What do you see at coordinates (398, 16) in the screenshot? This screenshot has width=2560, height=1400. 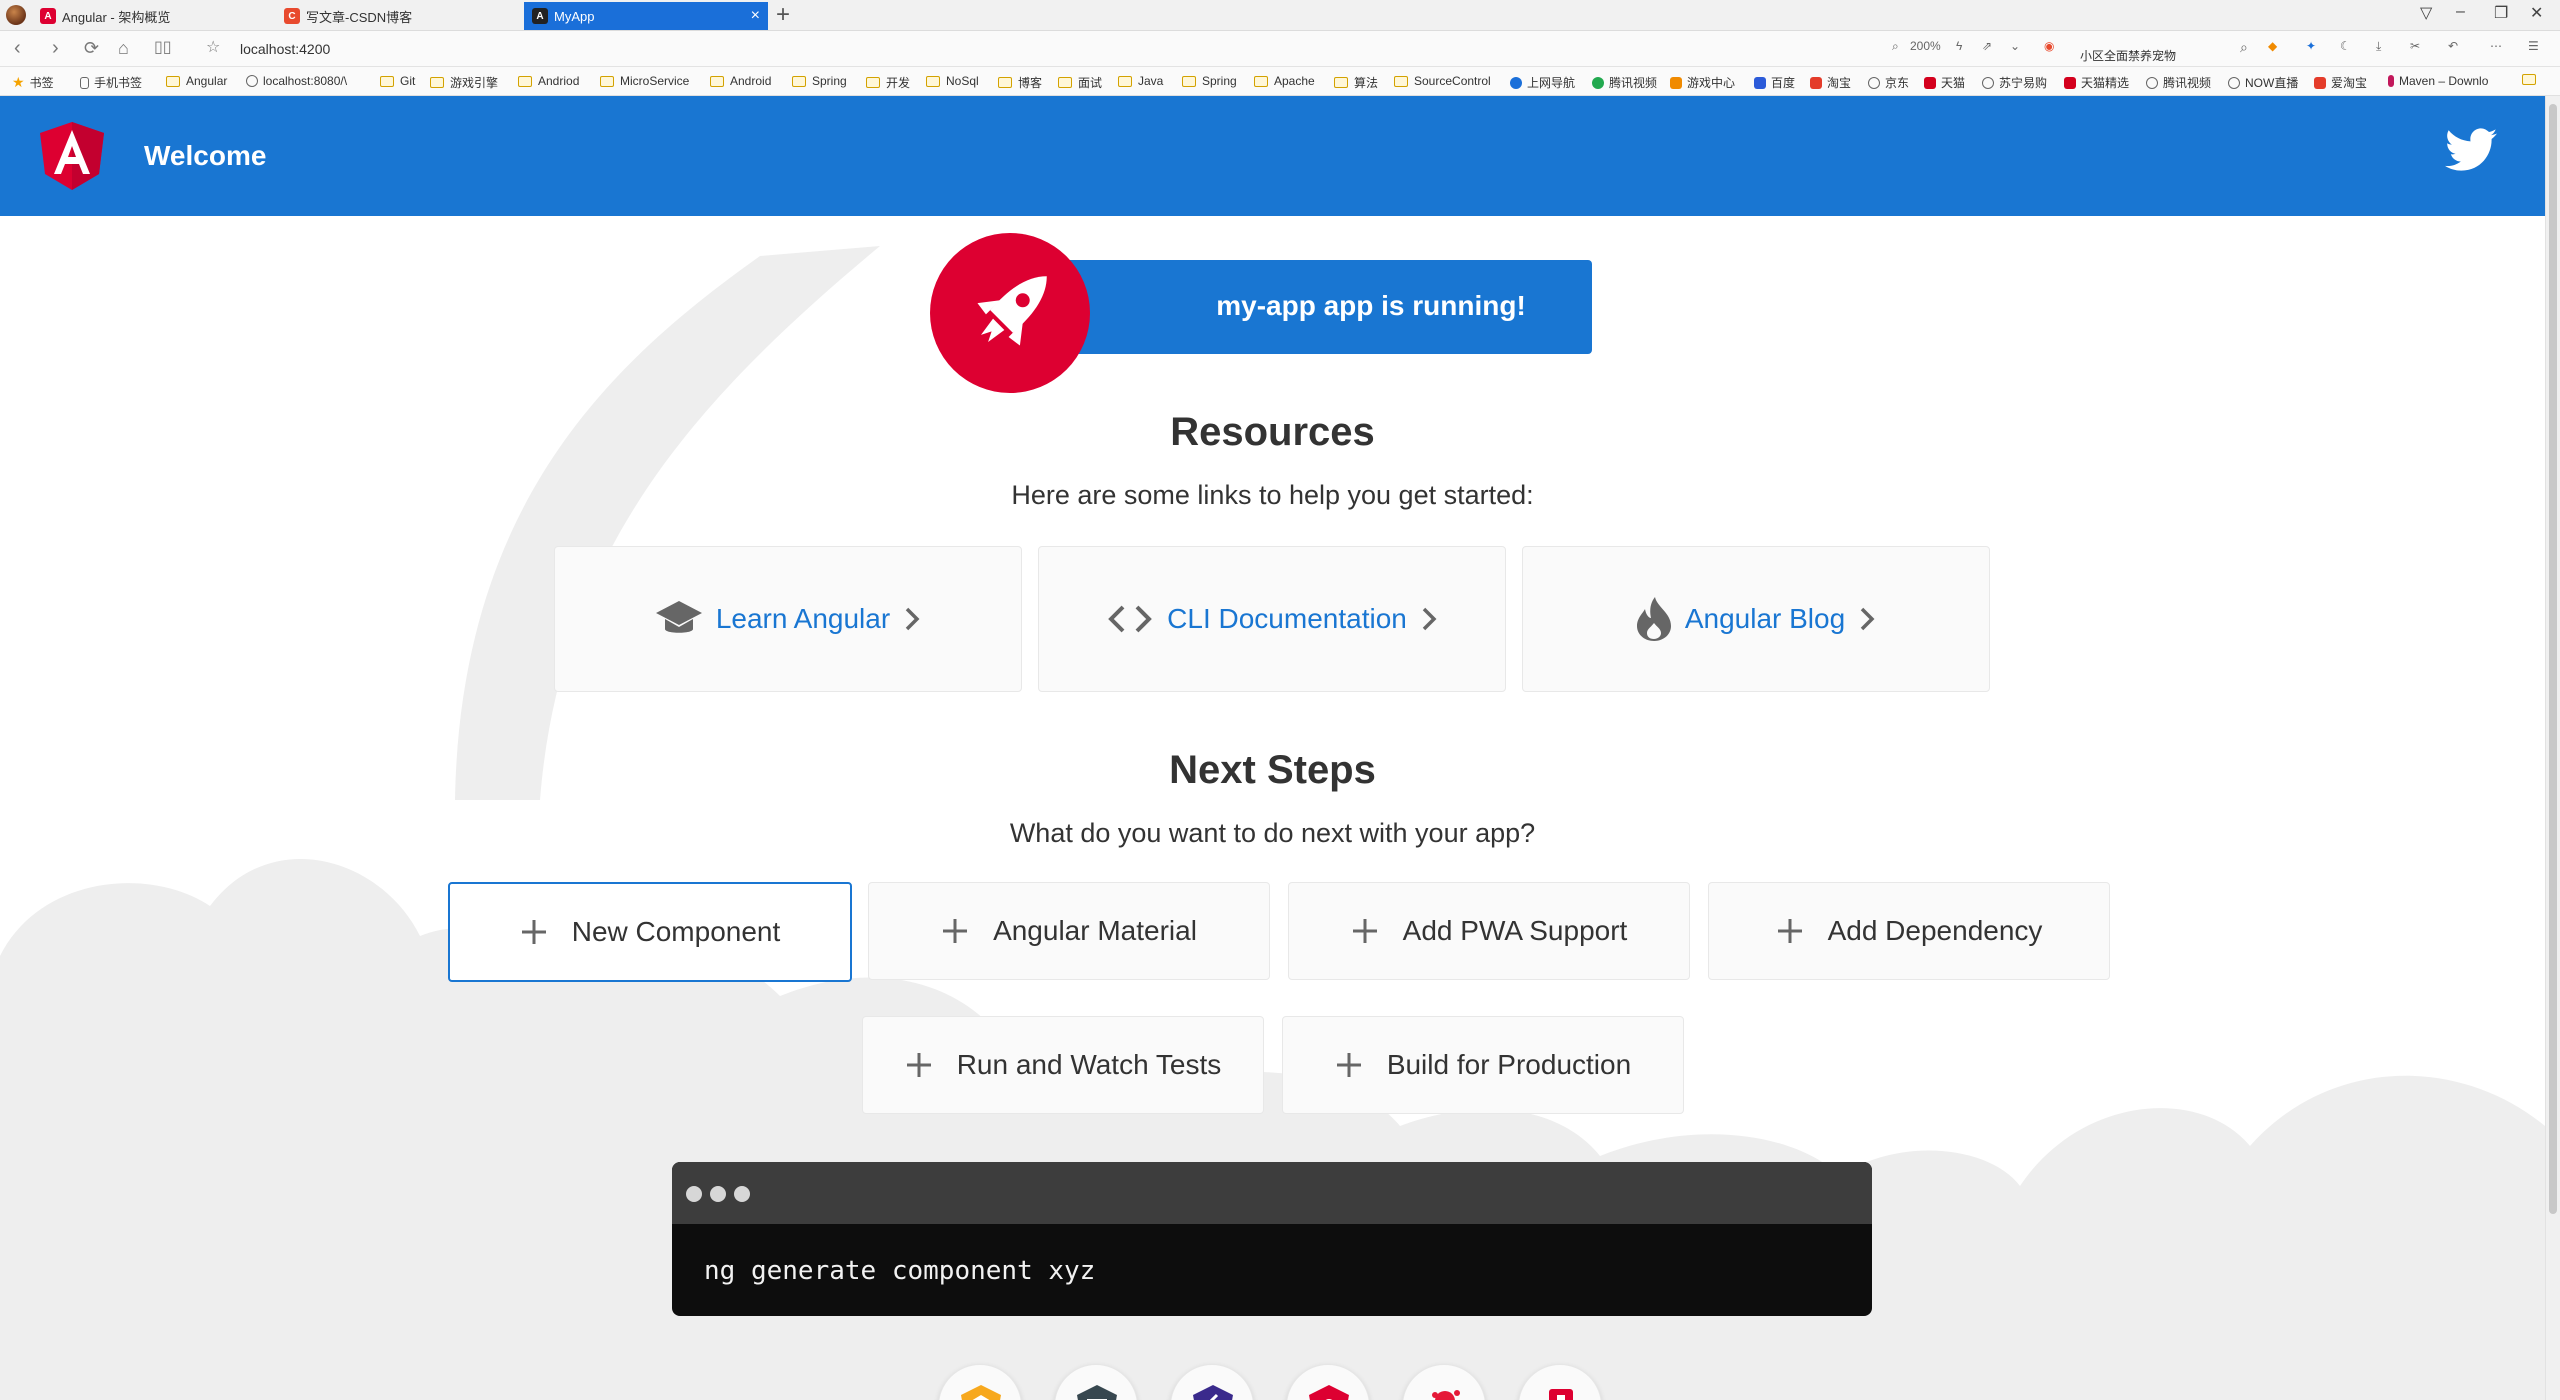 I see `browser-tab-csdn: C 写文章-CSDN博客` at bounding box center [398, 16].